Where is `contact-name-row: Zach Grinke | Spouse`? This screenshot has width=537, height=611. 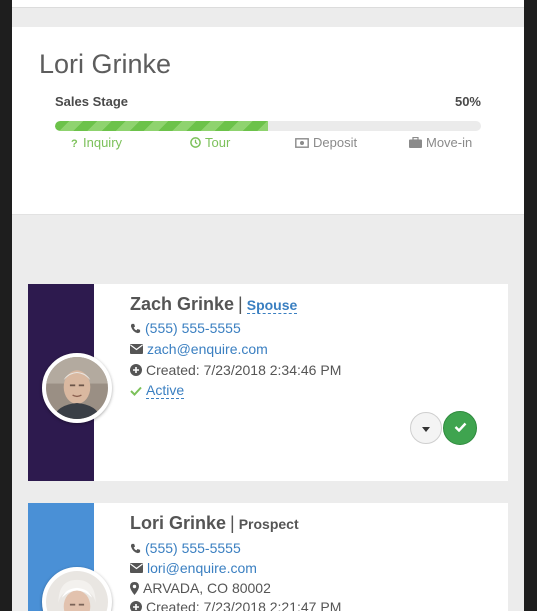 contact-name-row: Zach Grinke | Spouse is located at coordinates (214, 304).